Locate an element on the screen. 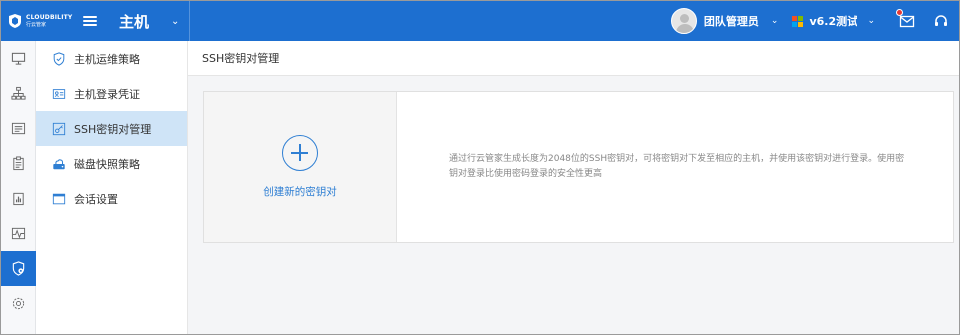 The height and width of the screenshot is (335, 960). gear-icon is located at coordinates (18, 303).